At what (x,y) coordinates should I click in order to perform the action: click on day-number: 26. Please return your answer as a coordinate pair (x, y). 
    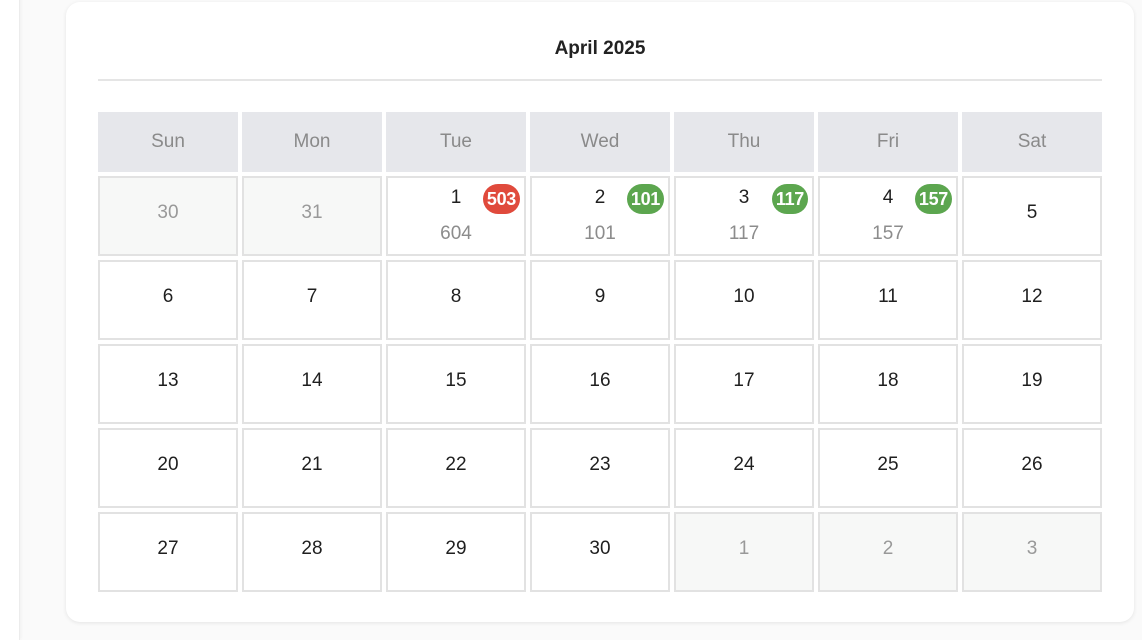
    Looking at the image, I should click on (1032, 464).